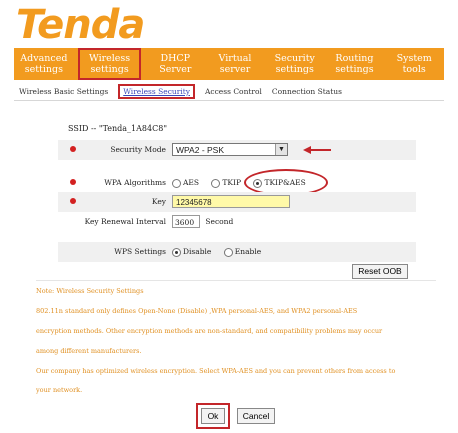 This screenshot has height=433, width=458. Describe the element at coordinates (44, 64) in the screenshot. I see `nav-advanced-settings: Advanced settings` at that location.